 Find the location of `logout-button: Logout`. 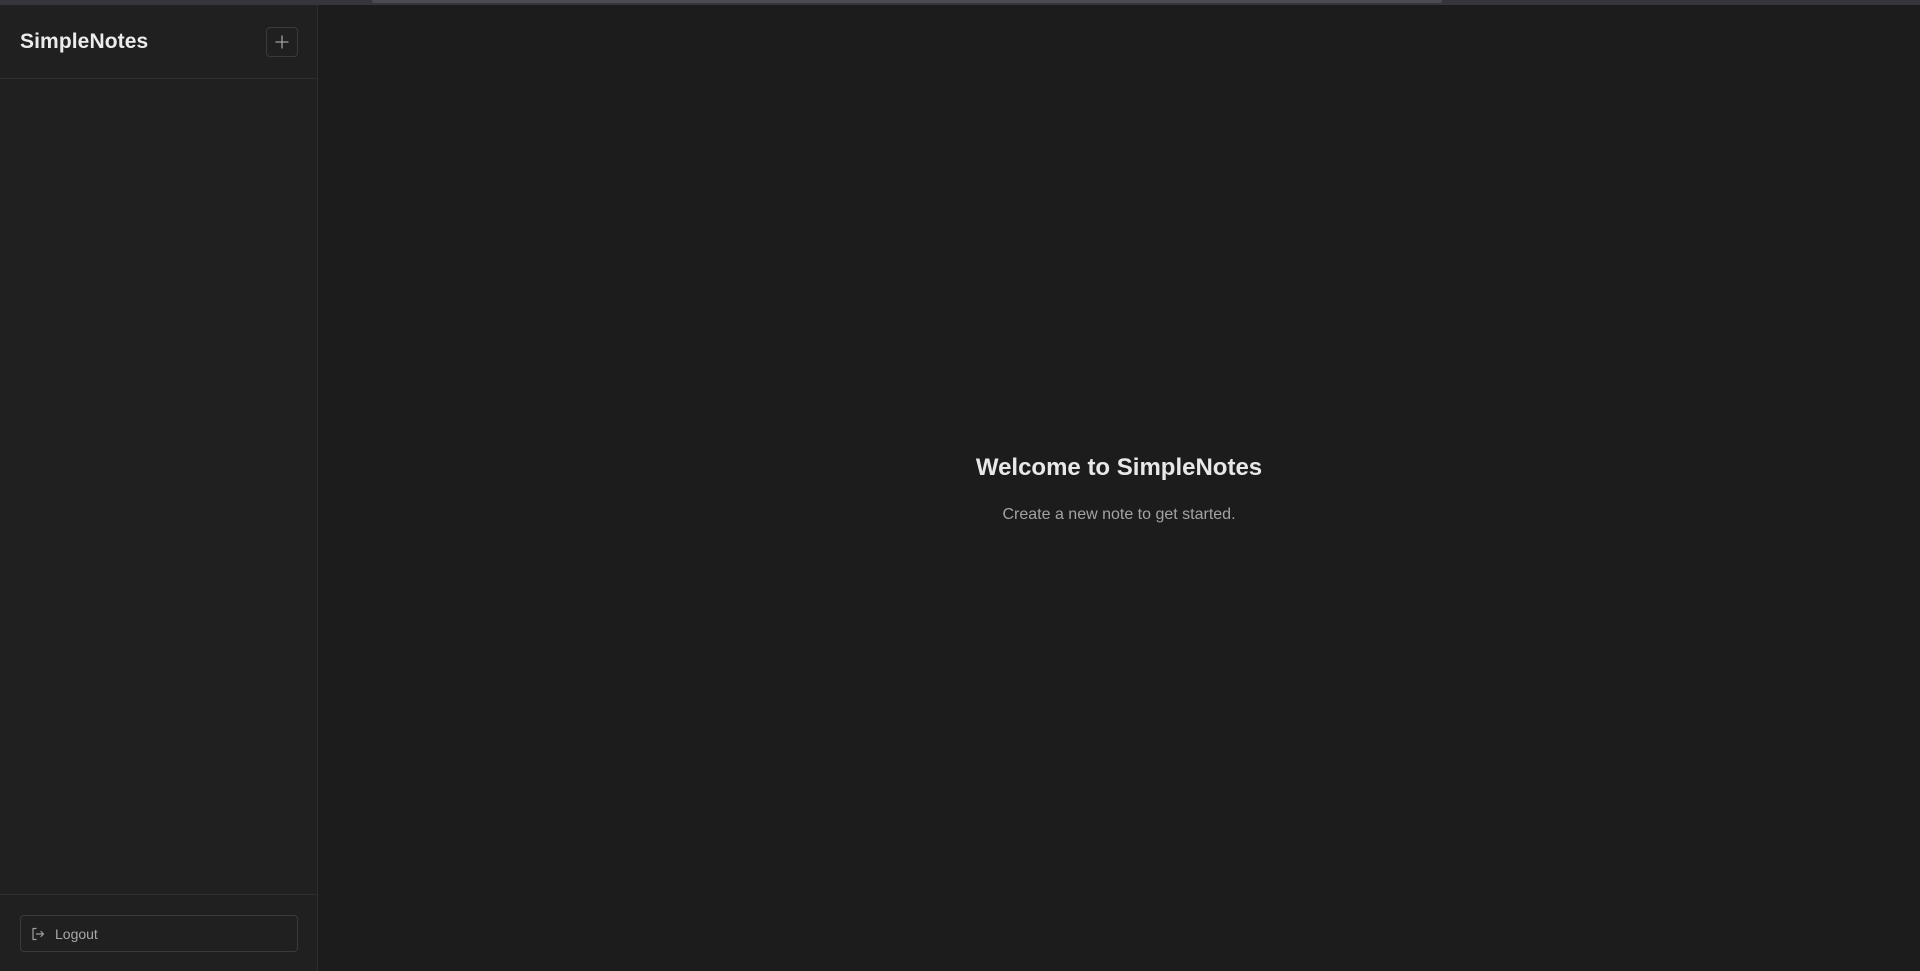

logout-button: Logout is located at coordinates (159, 933).